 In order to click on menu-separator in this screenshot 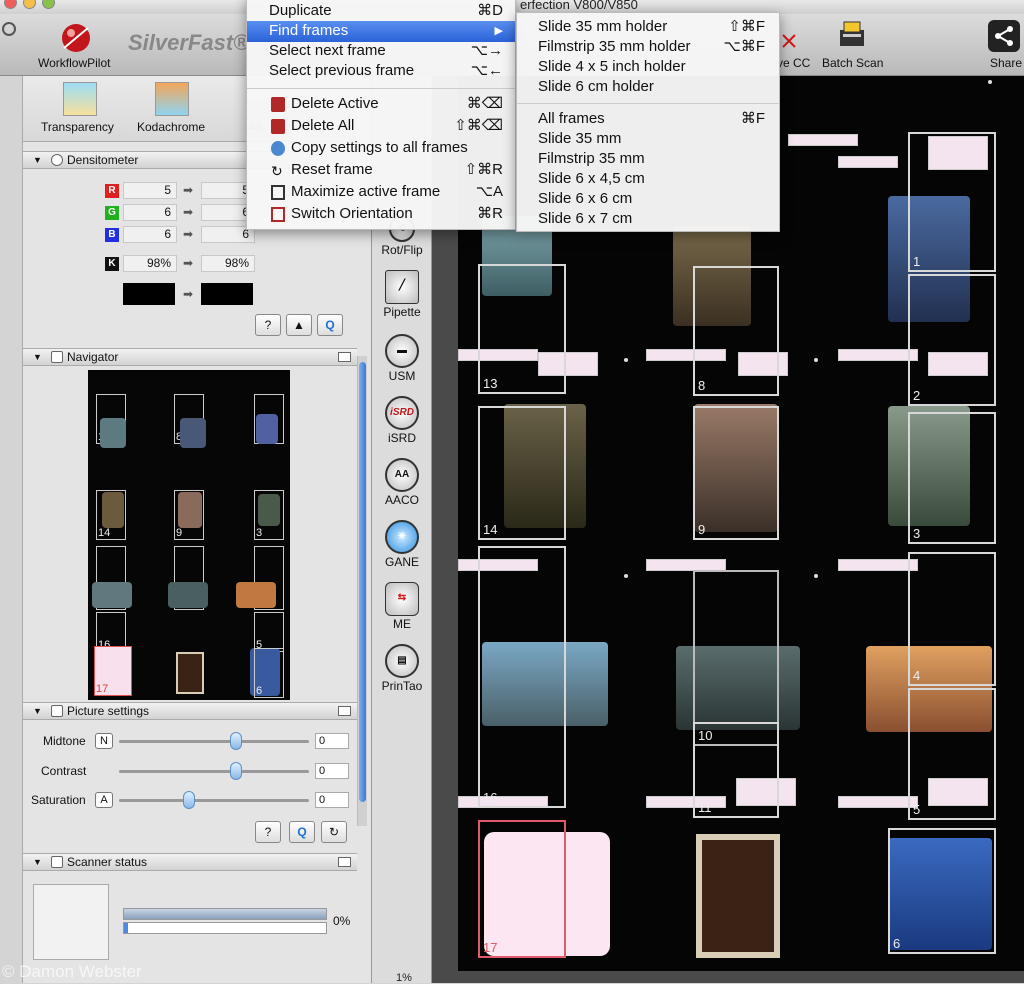, I will do `click(381, 88)`.